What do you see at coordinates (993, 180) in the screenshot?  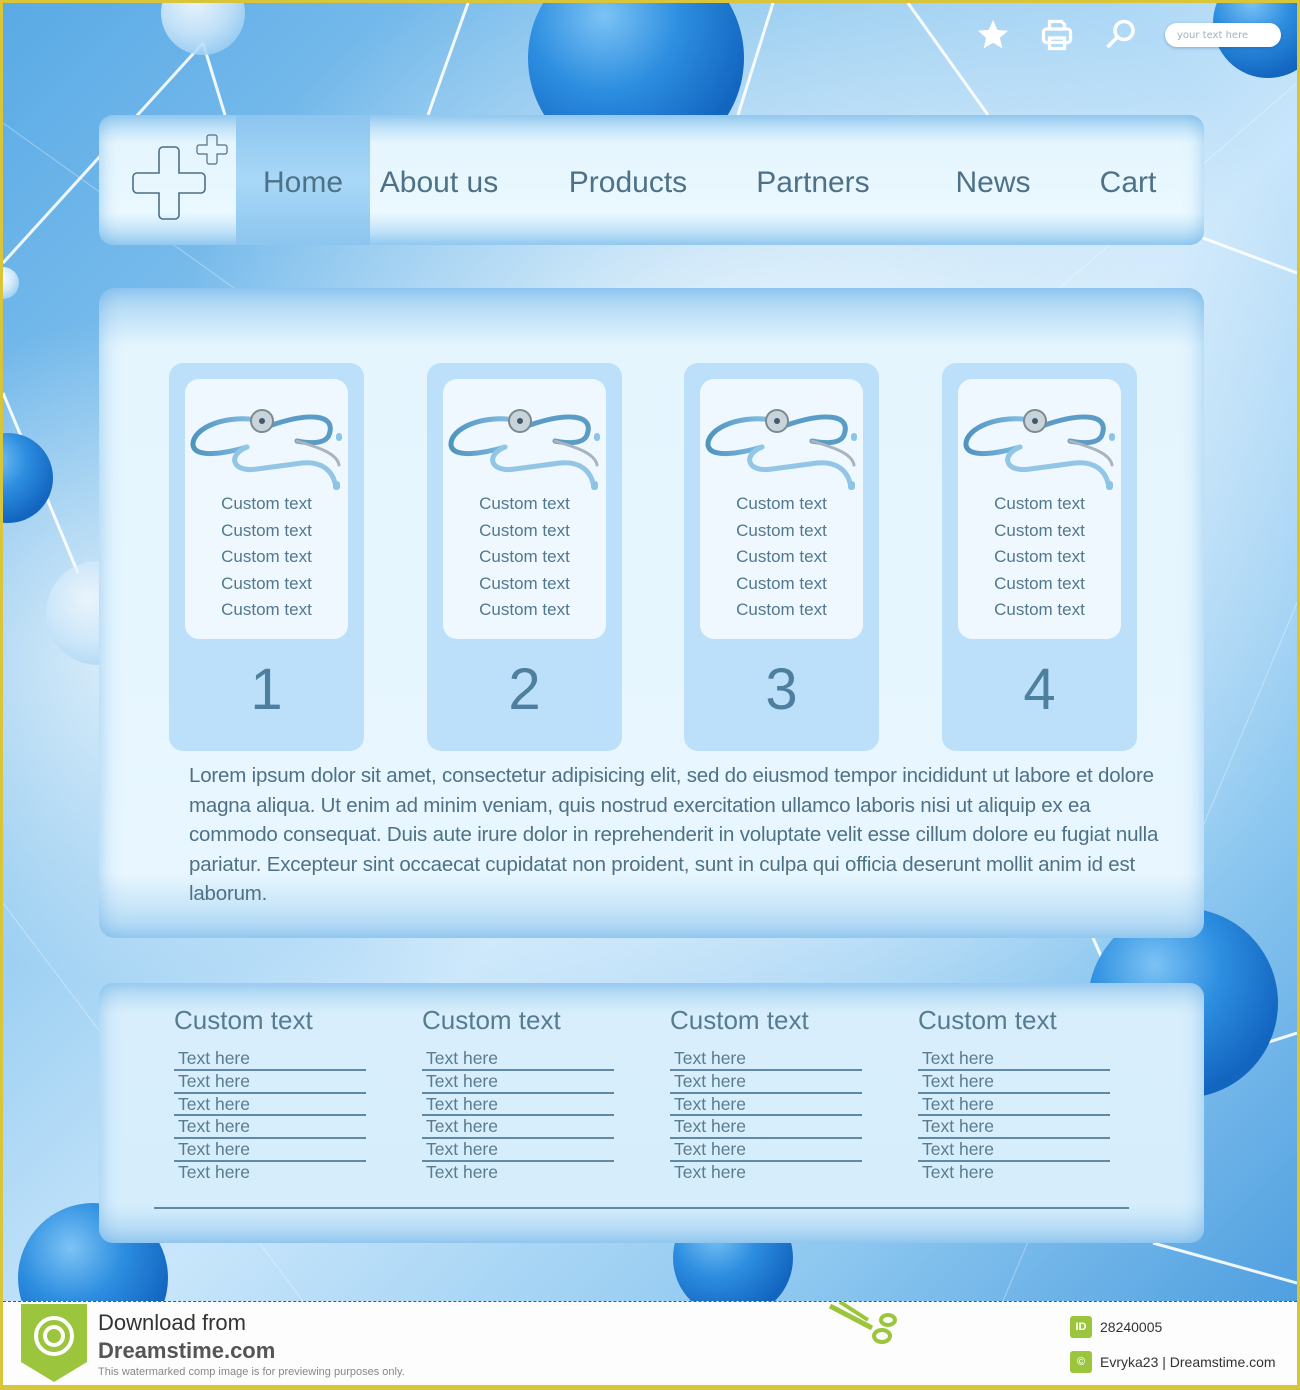 I see `nav-news: News` at bounding box center [993, 180].